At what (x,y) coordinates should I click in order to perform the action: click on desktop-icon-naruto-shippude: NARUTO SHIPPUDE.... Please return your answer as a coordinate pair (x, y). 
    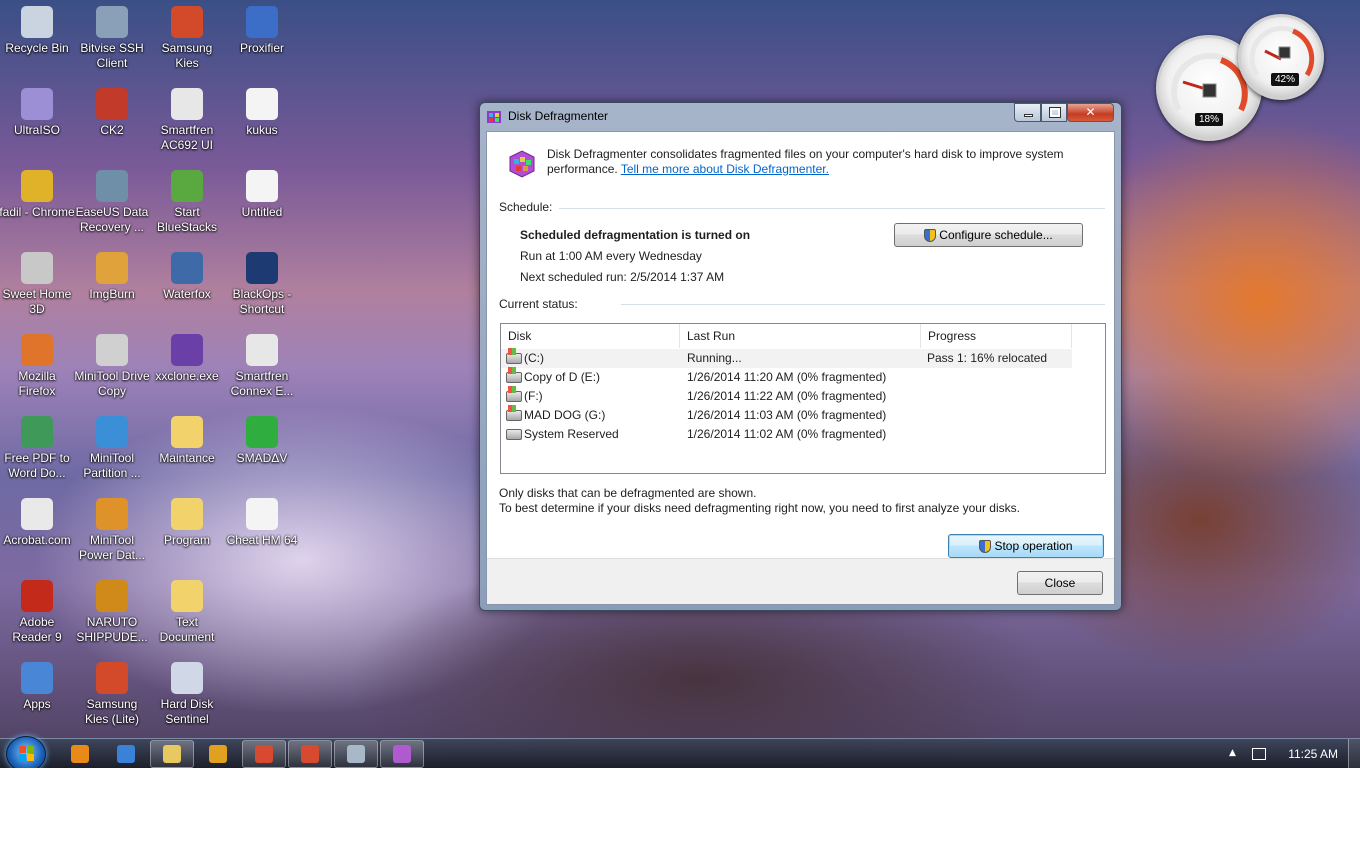
    Looking at the image, I should click on (112, 609).